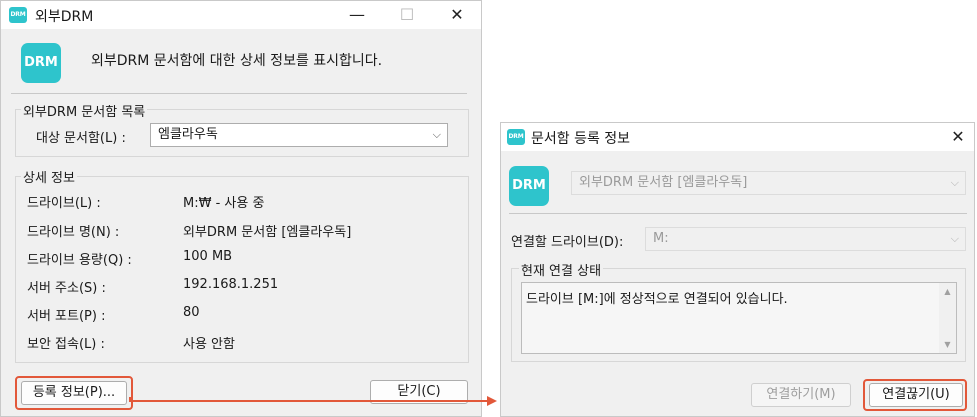  Describe the element at coordinates (567, 242) in the screenshot. I see `drive-select-label: 연결할 드라이브(D):` at that location.